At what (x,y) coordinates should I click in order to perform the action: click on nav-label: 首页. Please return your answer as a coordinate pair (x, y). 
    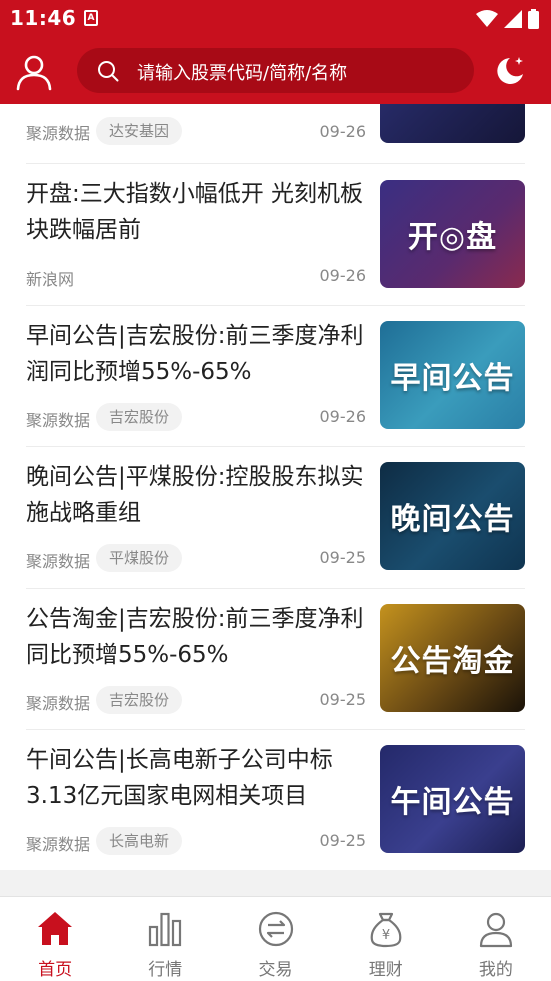
    Looking at the image, I should click on (55, 970).